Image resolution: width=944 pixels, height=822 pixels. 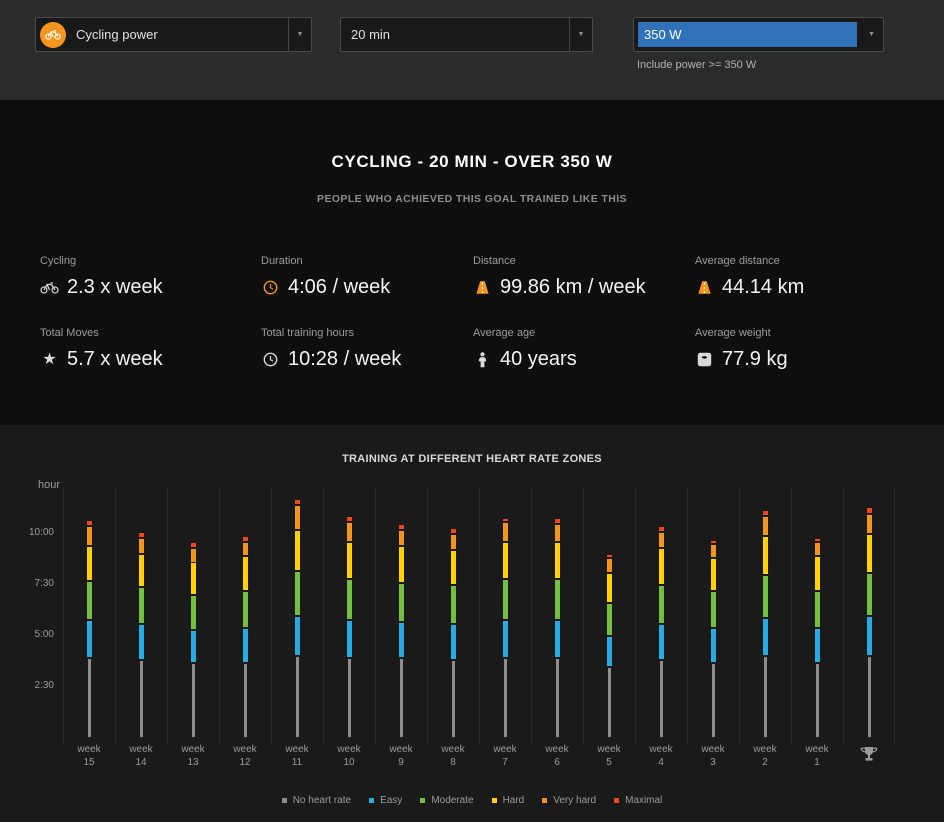 I want to click on week-label: week 4, so click(x=661, y=756).